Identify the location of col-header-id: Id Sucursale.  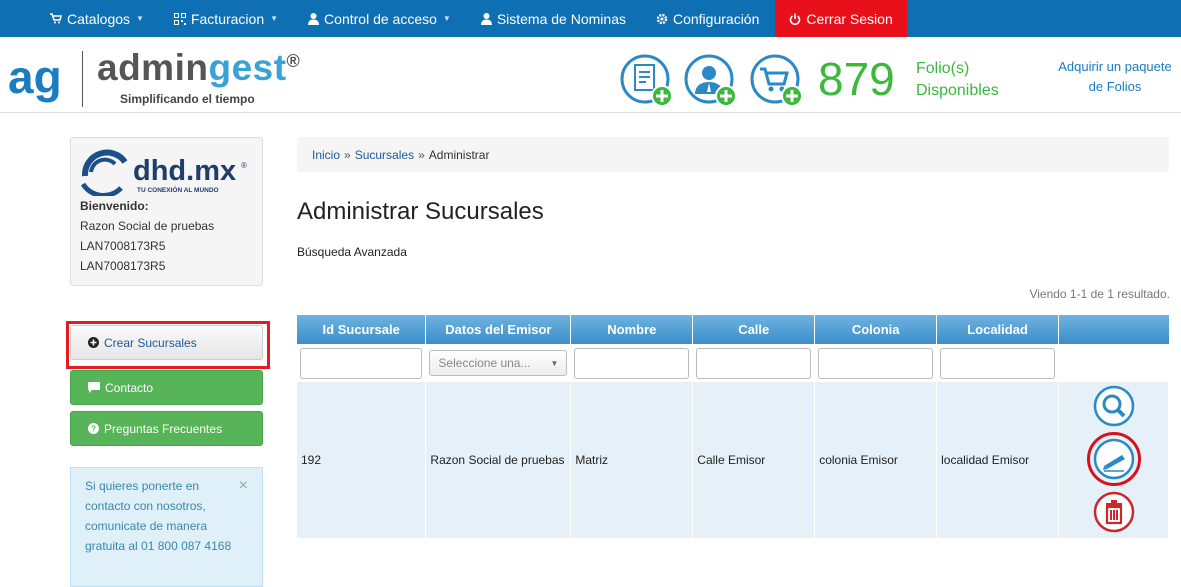
(362, 329).